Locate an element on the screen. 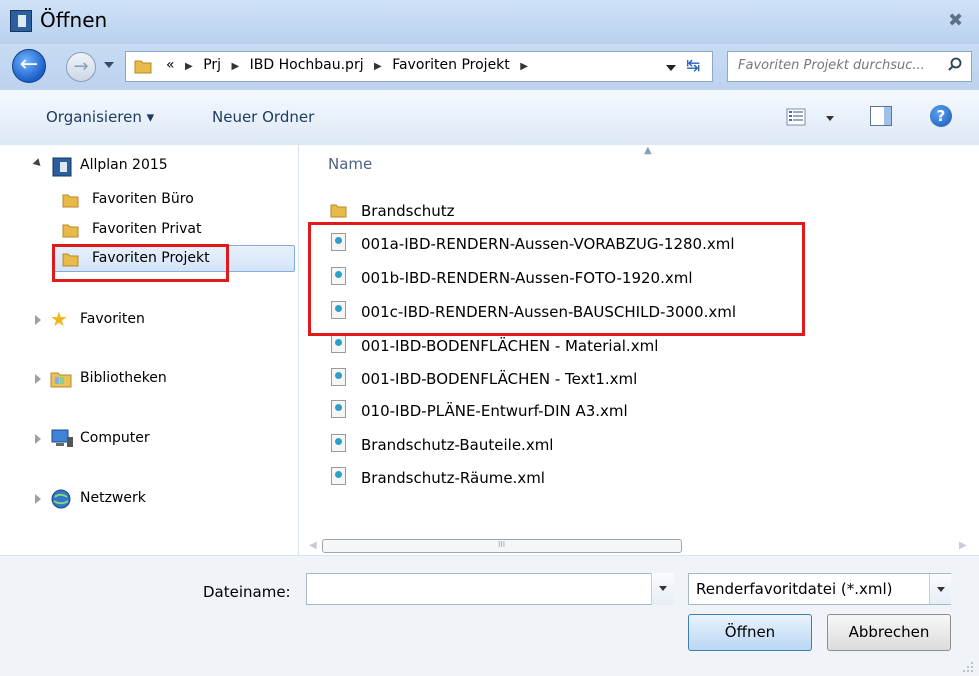  organize-button: Organisieren ▾ is located at coordinates (100, 117).